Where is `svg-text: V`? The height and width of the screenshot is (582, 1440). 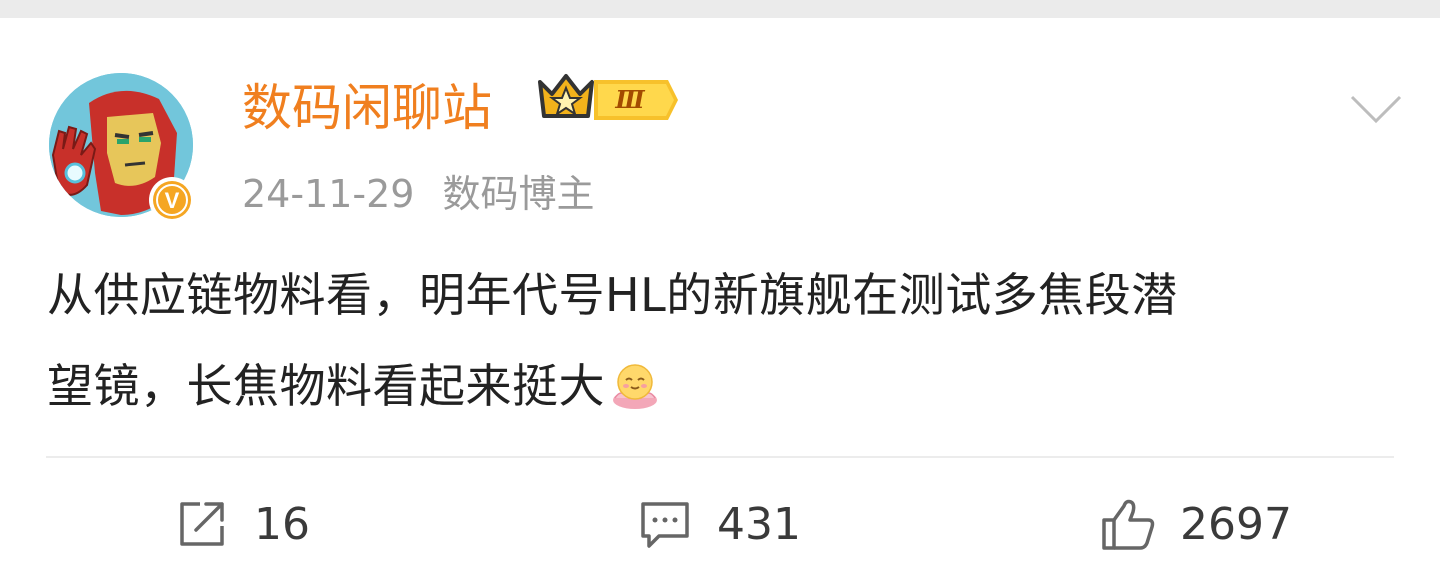 svg-text: V is located at coordinates (172, 200).